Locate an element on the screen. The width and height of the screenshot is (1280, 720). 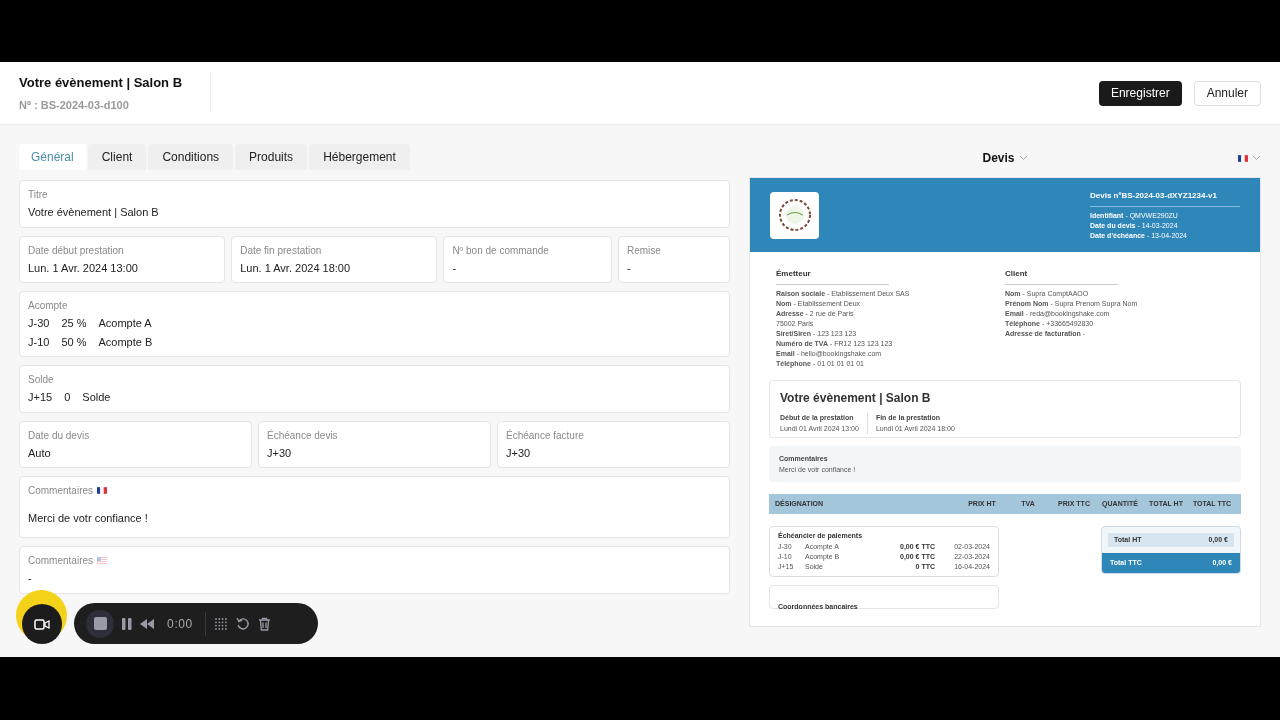
field-value: 0 is located at coordinates (67, 397).